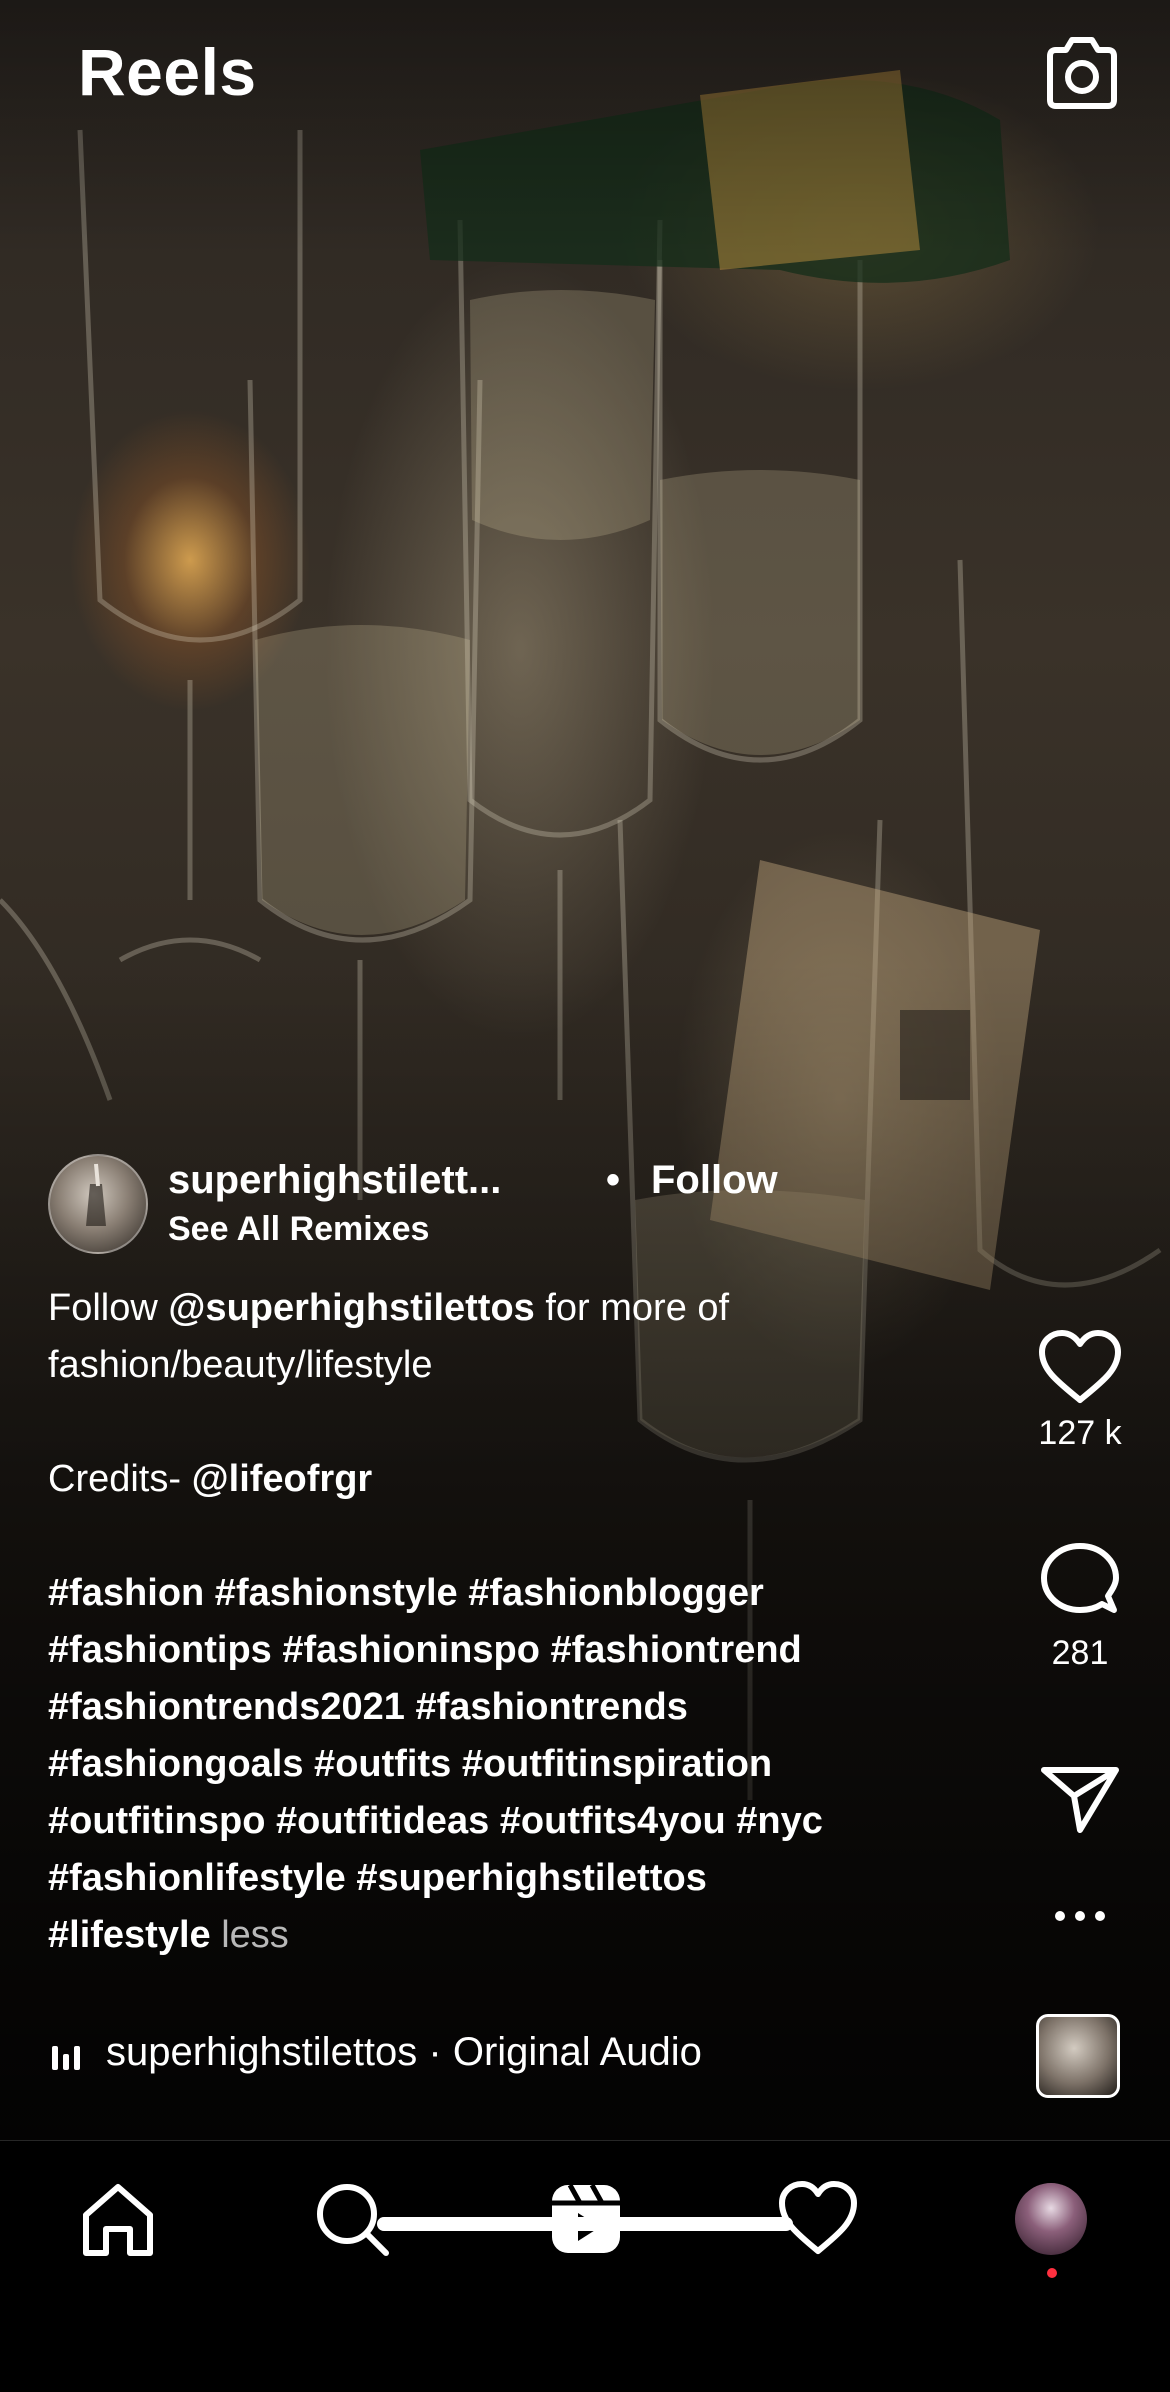  What do you see at coordinates (67, 2057) in the screenshot?
I see `audio-bars-icon` at bounding box center [67, 2057].